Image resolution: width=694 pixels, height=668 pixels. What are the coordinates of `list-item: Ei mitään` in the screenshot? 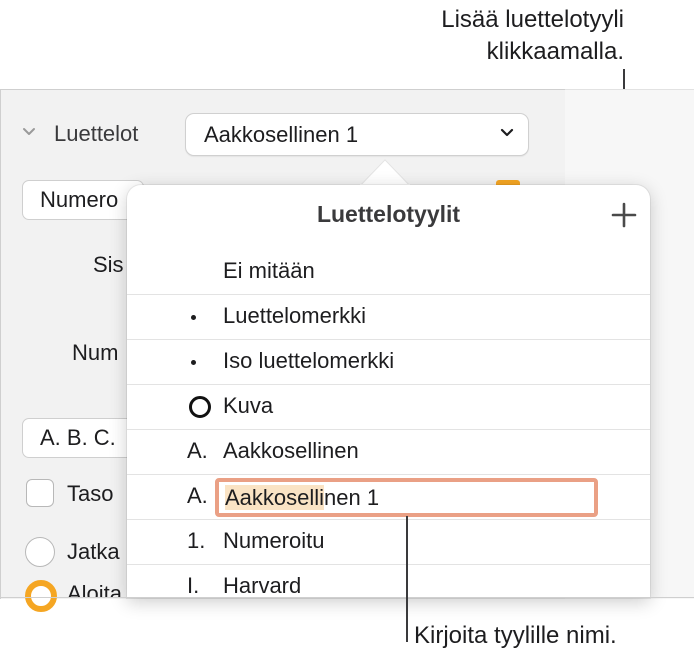 It's located at (388, 272).